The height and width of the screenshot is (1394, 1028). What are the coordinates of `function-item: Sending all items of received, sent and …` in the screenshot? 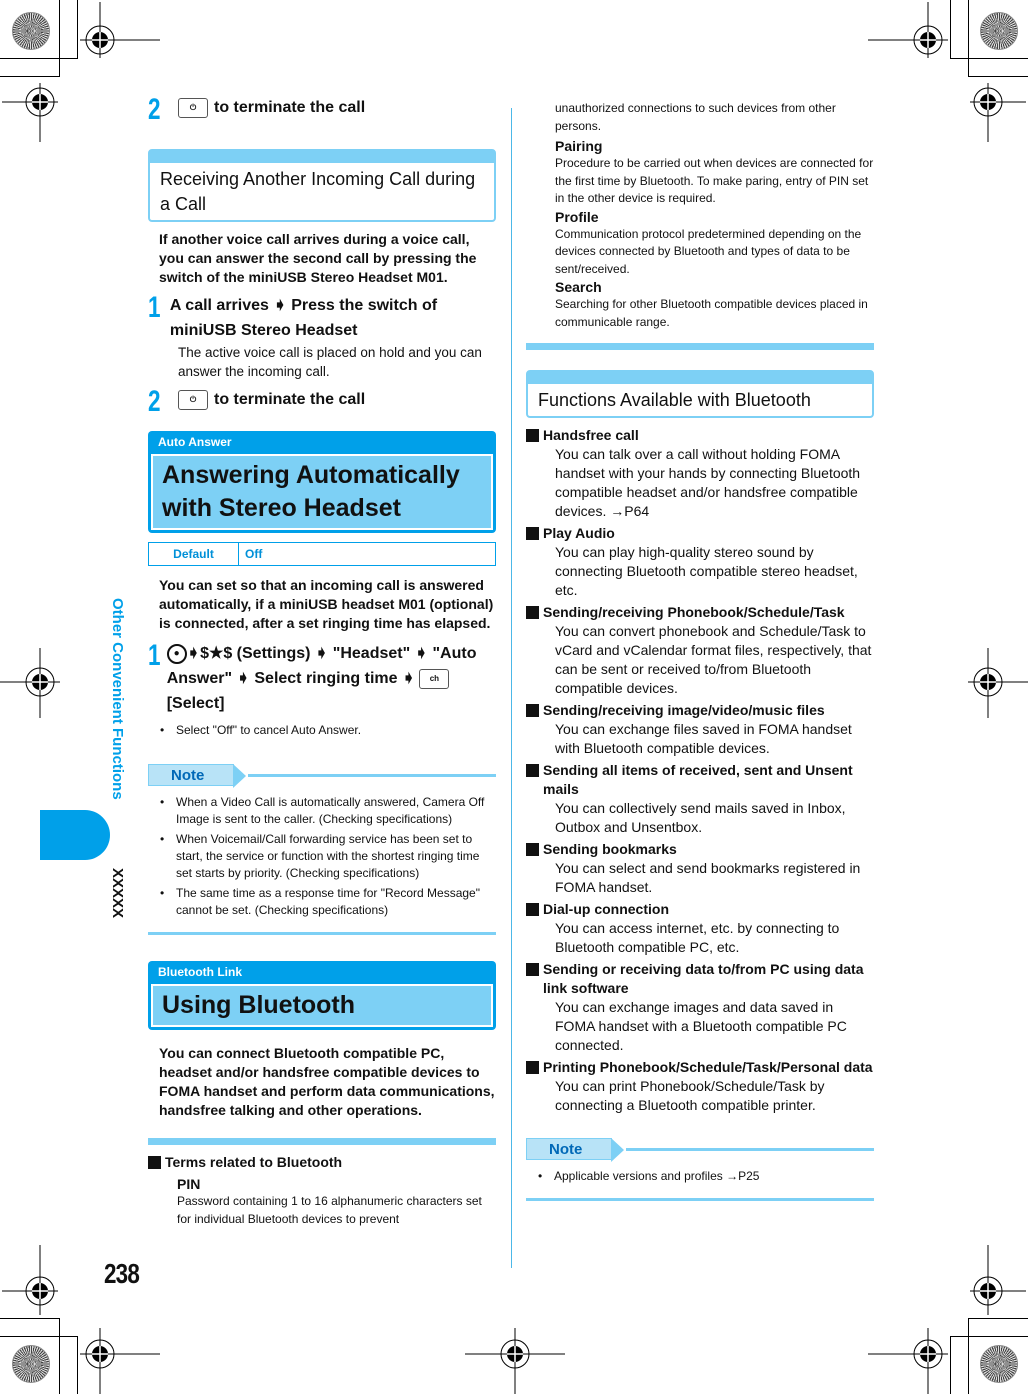 It's located at (700, 799).